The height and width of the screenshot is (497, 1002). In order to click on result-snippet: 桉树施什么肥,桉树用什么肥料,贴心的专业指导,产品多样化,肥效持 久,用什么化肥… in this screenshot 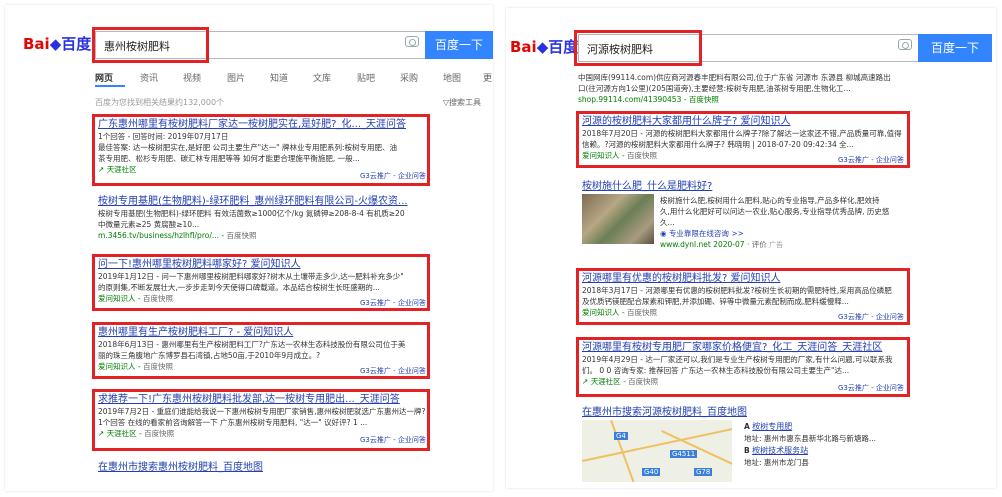, I will do `click(775, 222)`.